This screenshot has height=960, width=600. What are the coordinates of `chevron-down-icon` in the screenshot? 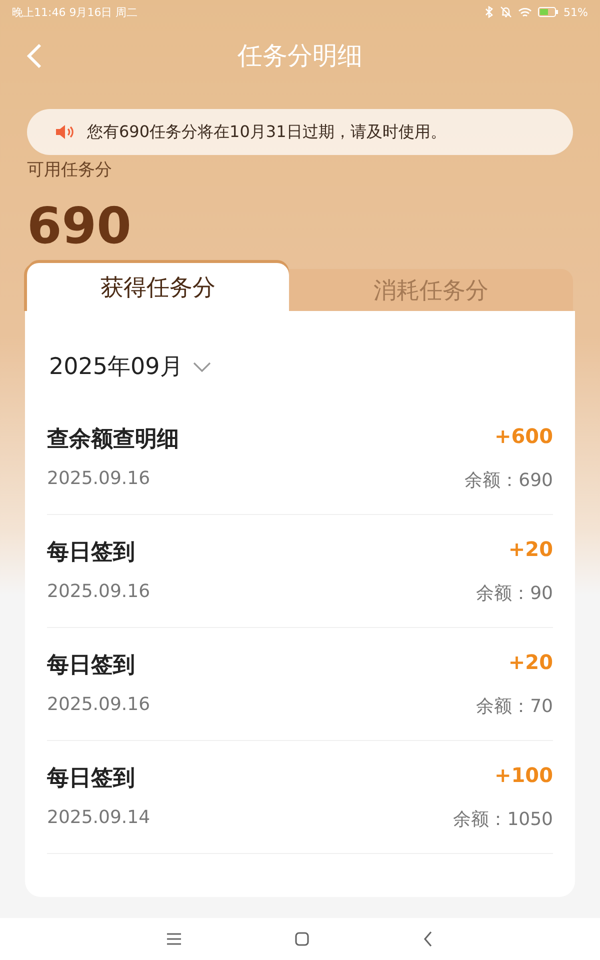 It's located at (201, 367).